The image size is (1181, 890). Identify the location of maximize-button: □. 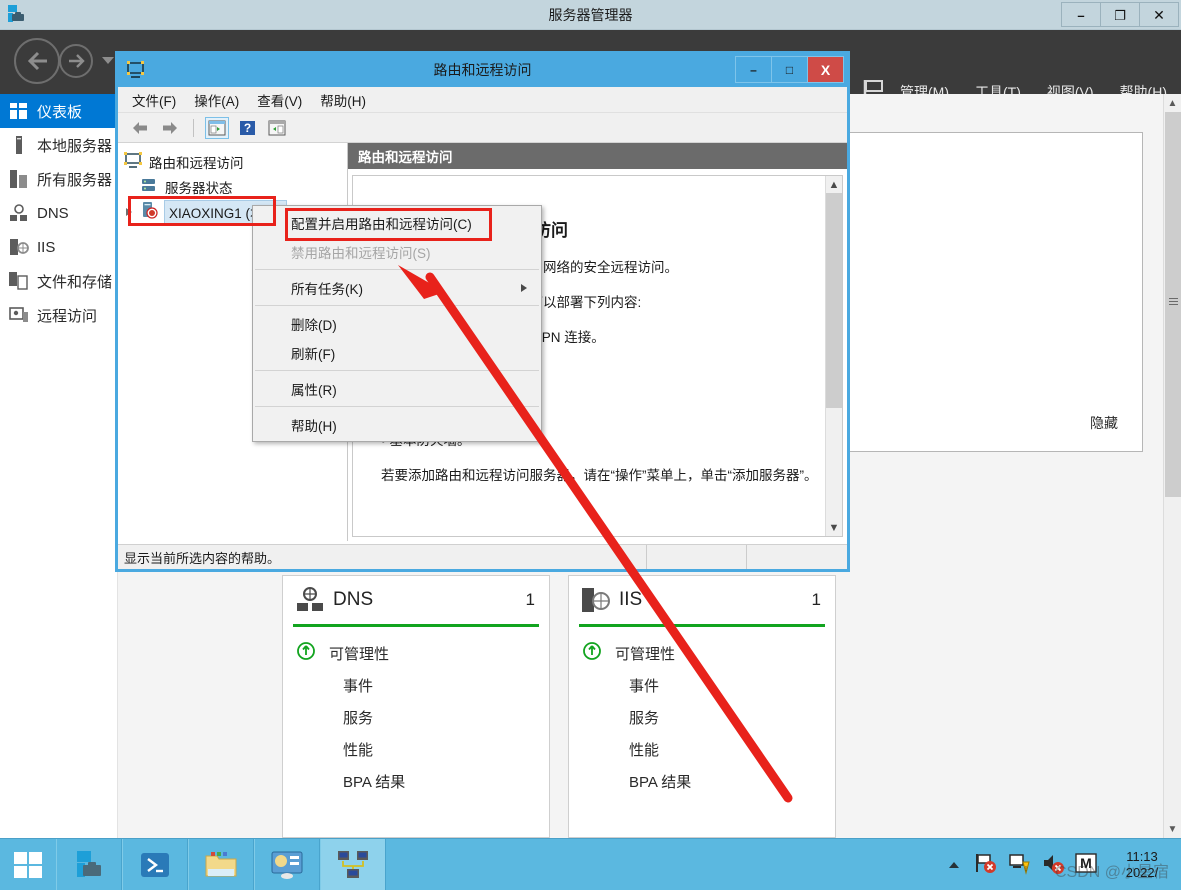
(789, 69).